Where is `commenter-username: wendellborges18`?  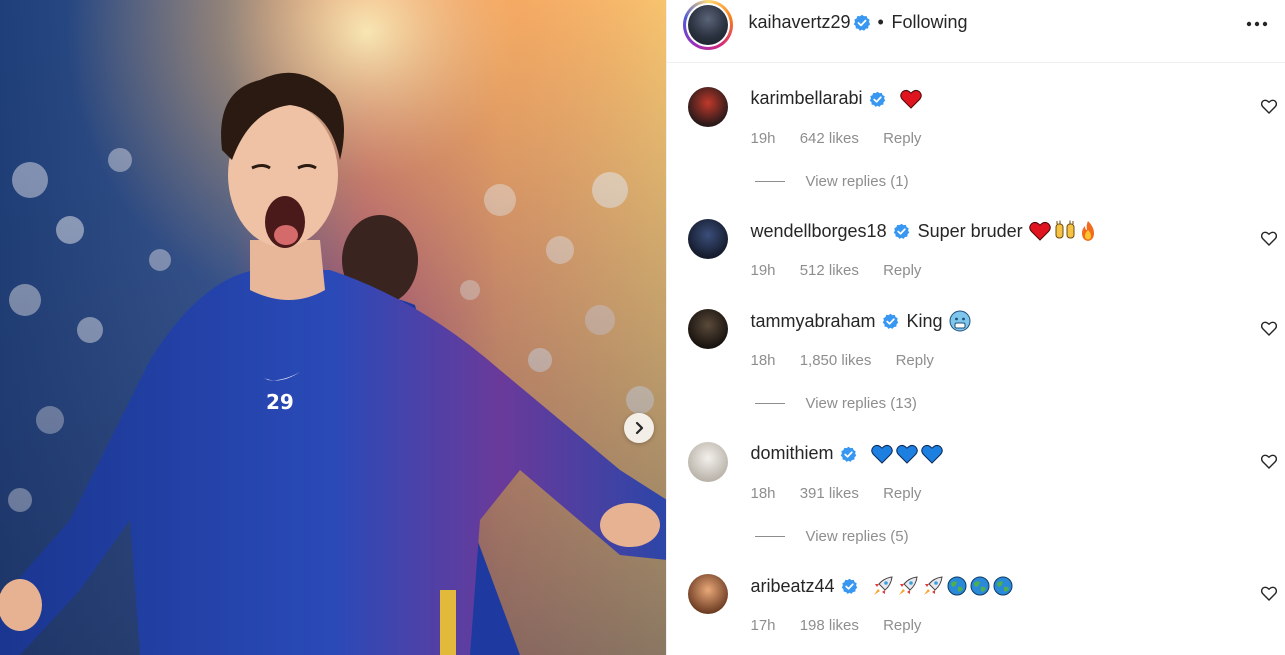
commenter-username: wendellborges18 is located at coordinates (818, 231).